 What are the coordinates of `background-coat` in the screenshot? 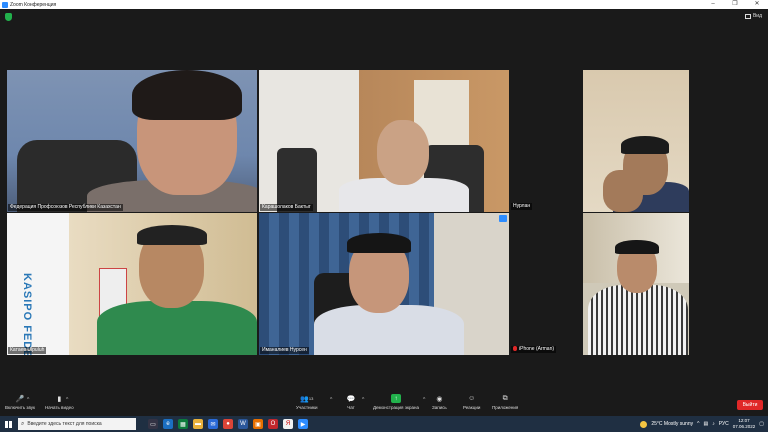 It's located at (297, 180).